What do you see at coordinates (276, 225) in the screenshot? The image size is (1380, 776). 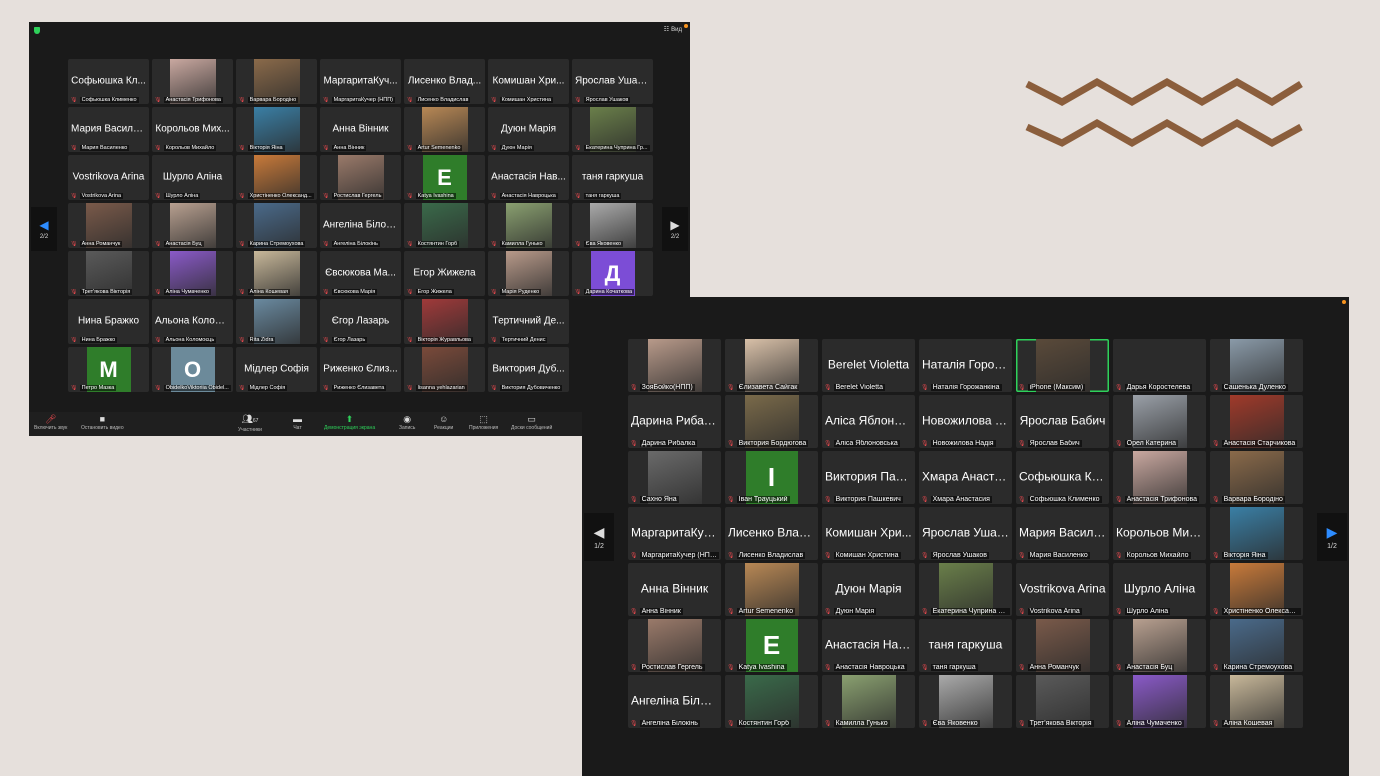 I see `participant-tile: 🎙︎ Карина Стремоухова` at bounding box center [276, 225].